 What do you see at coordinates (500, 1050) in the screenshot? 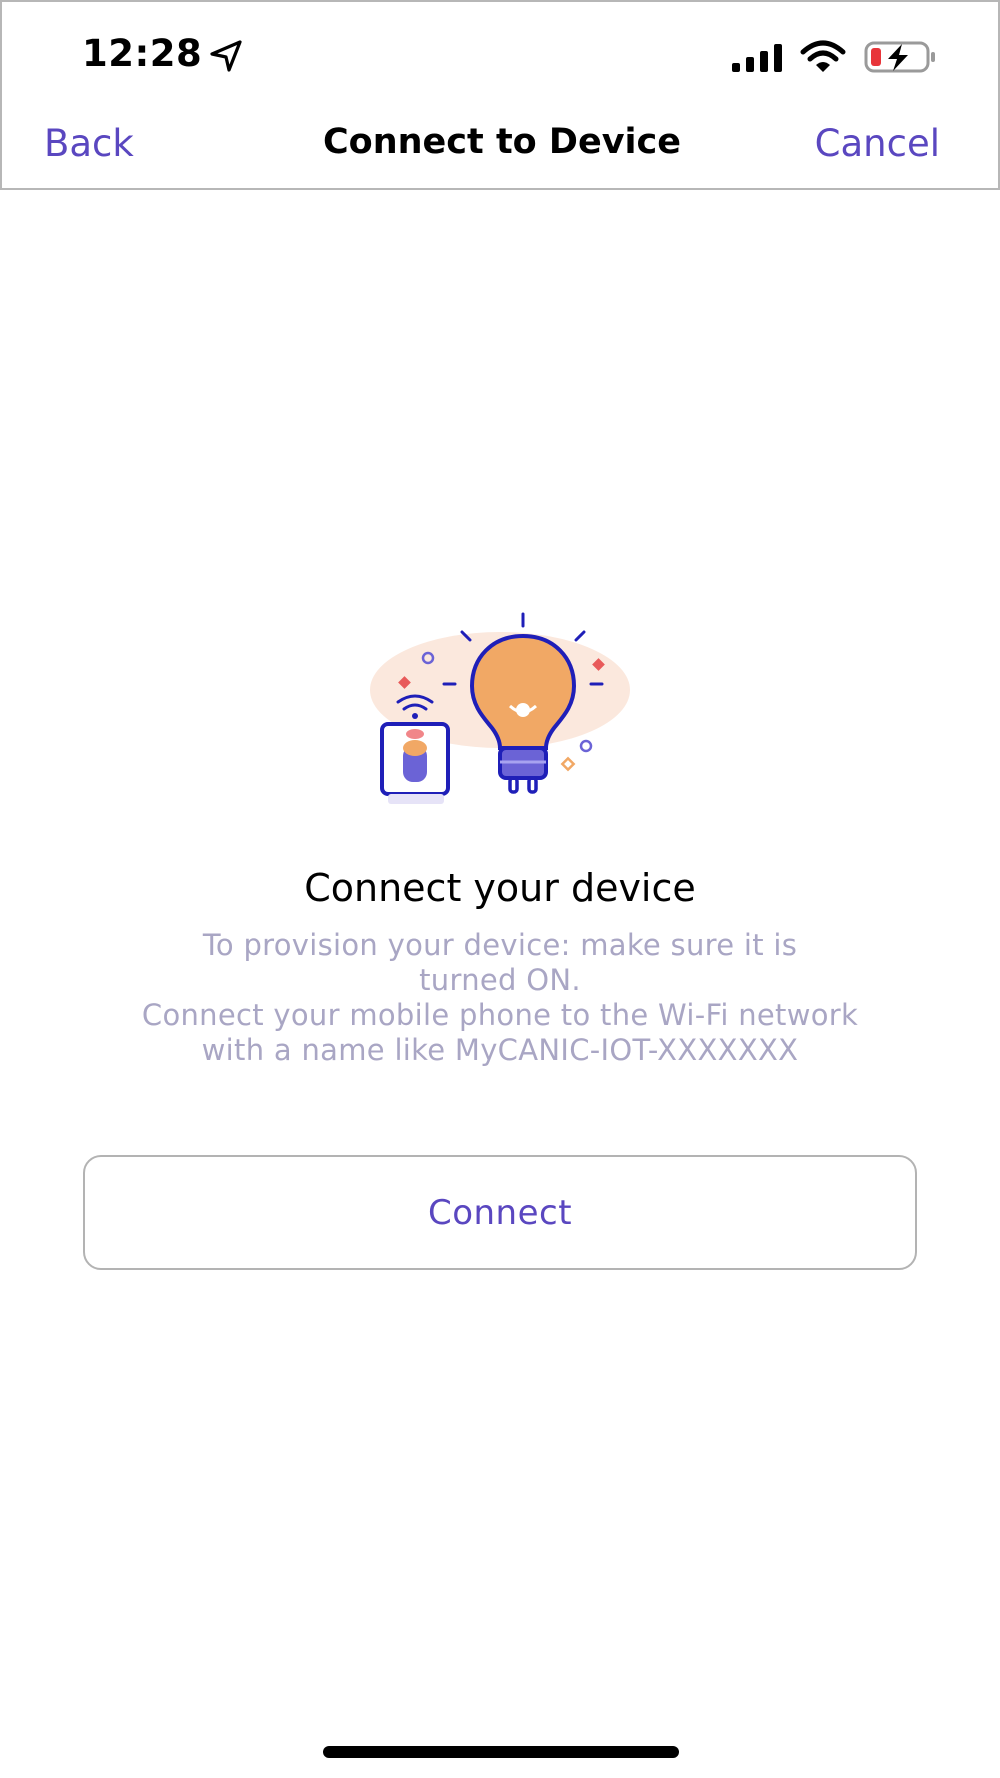
I see `description-line: with a name like MyCANIC-IOT-XXXXXXX` at bounding box center [500, 1050].